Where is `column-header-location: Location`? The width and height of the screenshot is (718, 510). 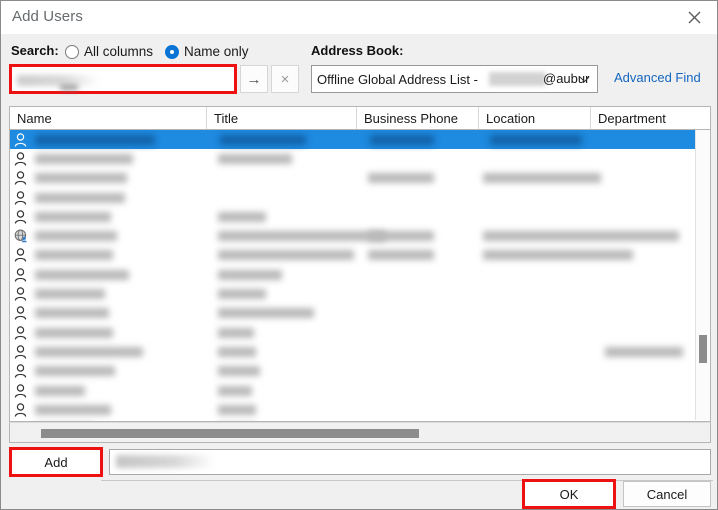
column-header-location: Location is located at coordinates (535, 118).